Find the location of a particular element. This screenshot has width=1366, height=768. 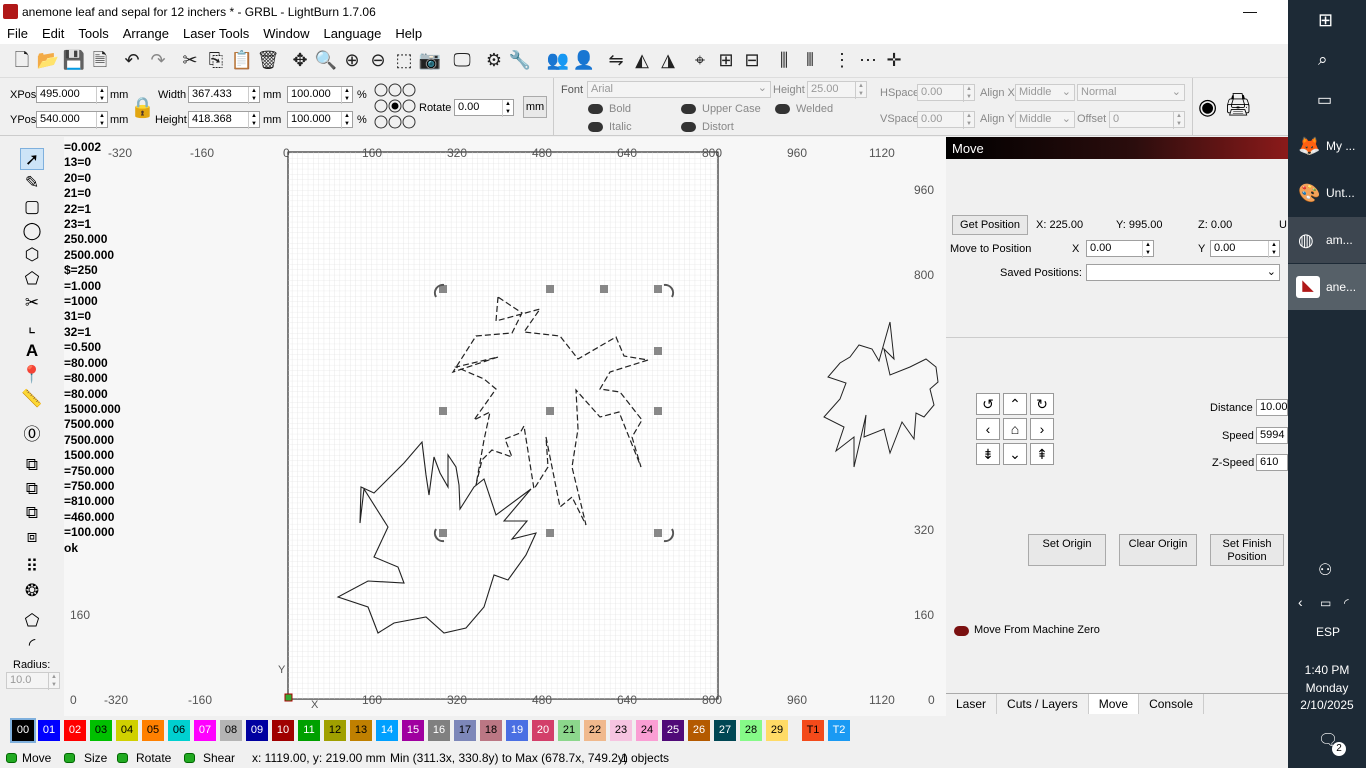

task-view-icon: ▭ is located at coordinates (1324, 100).